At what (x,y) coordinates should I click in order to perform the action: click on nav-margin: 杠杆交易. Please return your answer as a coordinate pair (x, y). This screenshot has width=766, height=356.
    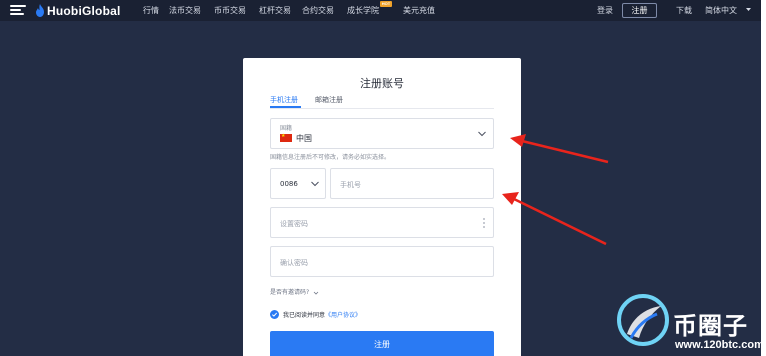
    Looking at the image, I should click on (275, 10).